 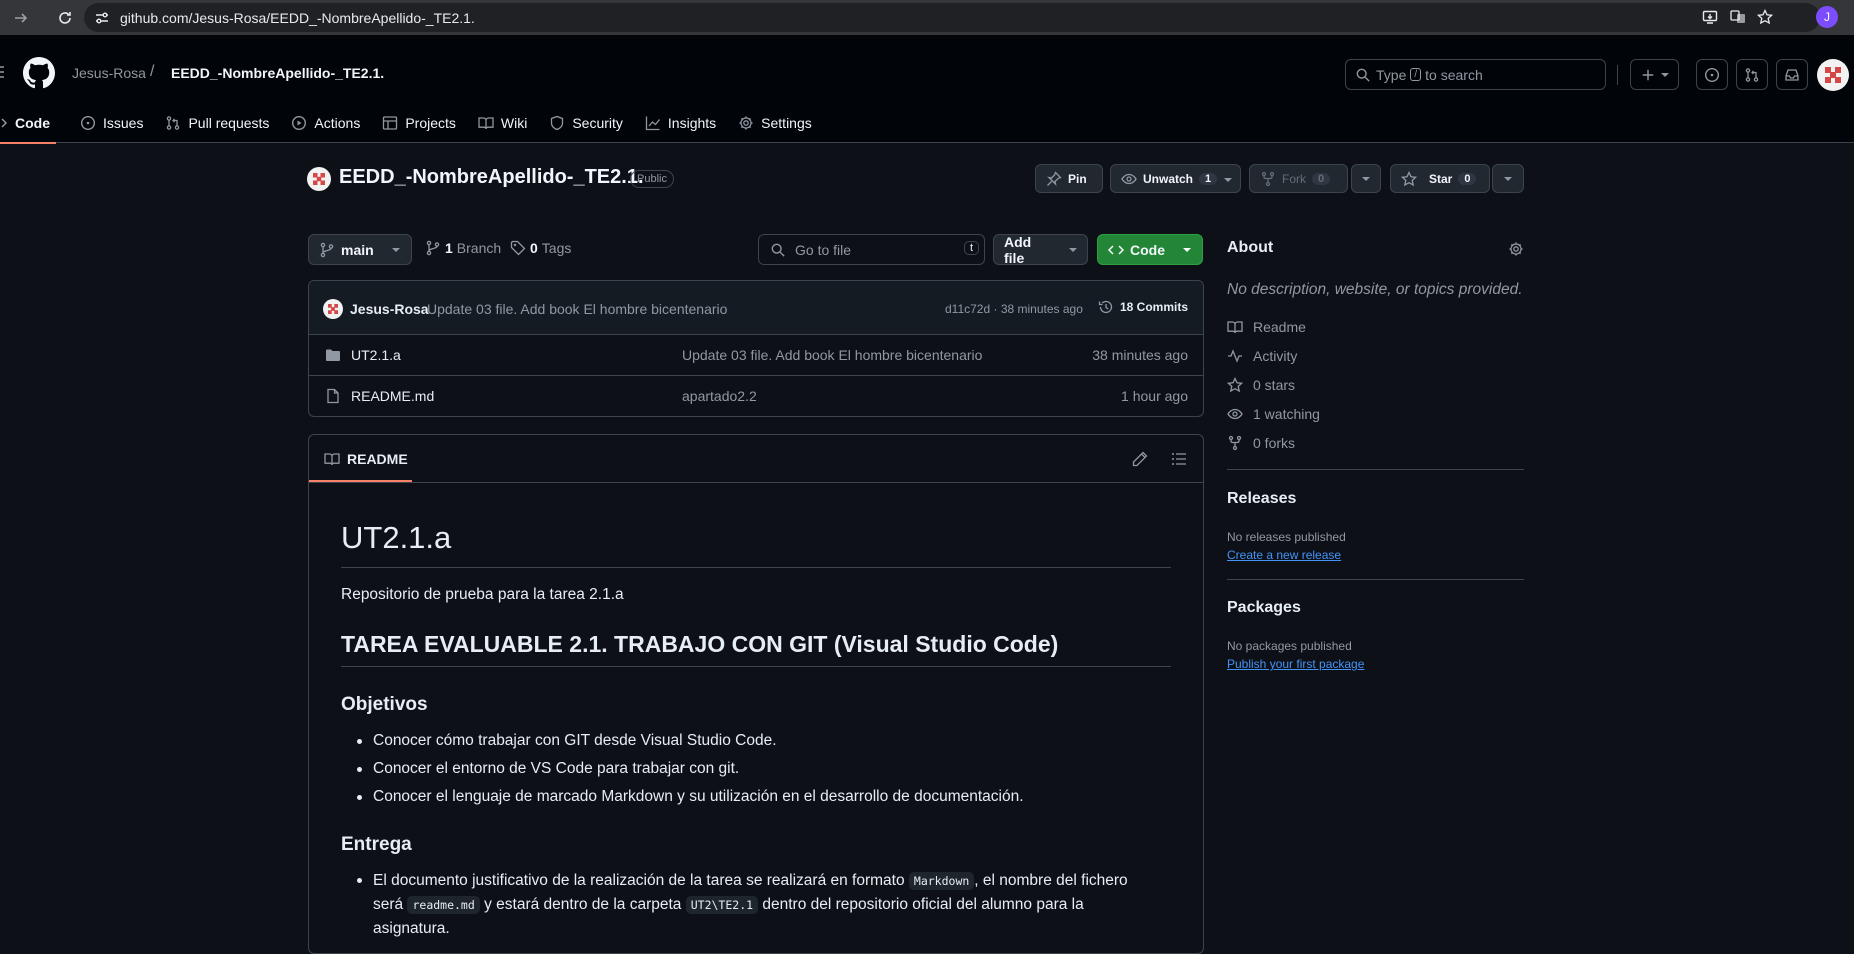 What do you see at coordinates (871, 249) in the screenshot?
I see `go-to-file-input: Go to file t` at bounding box center [871, 249].